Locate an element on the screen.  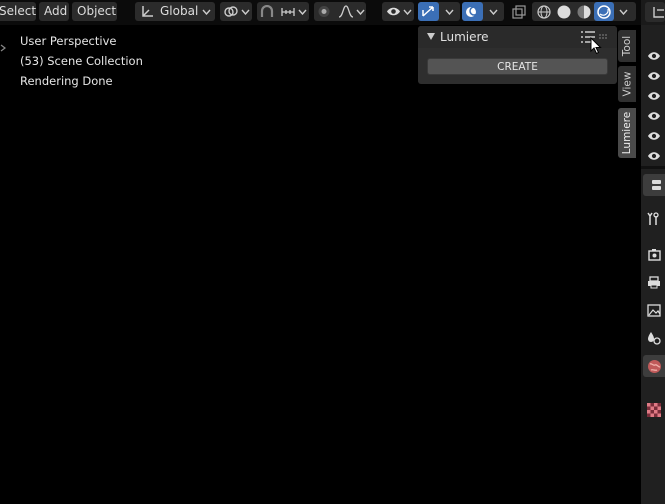
add-menu: Add is located at coordinates (54, 11).